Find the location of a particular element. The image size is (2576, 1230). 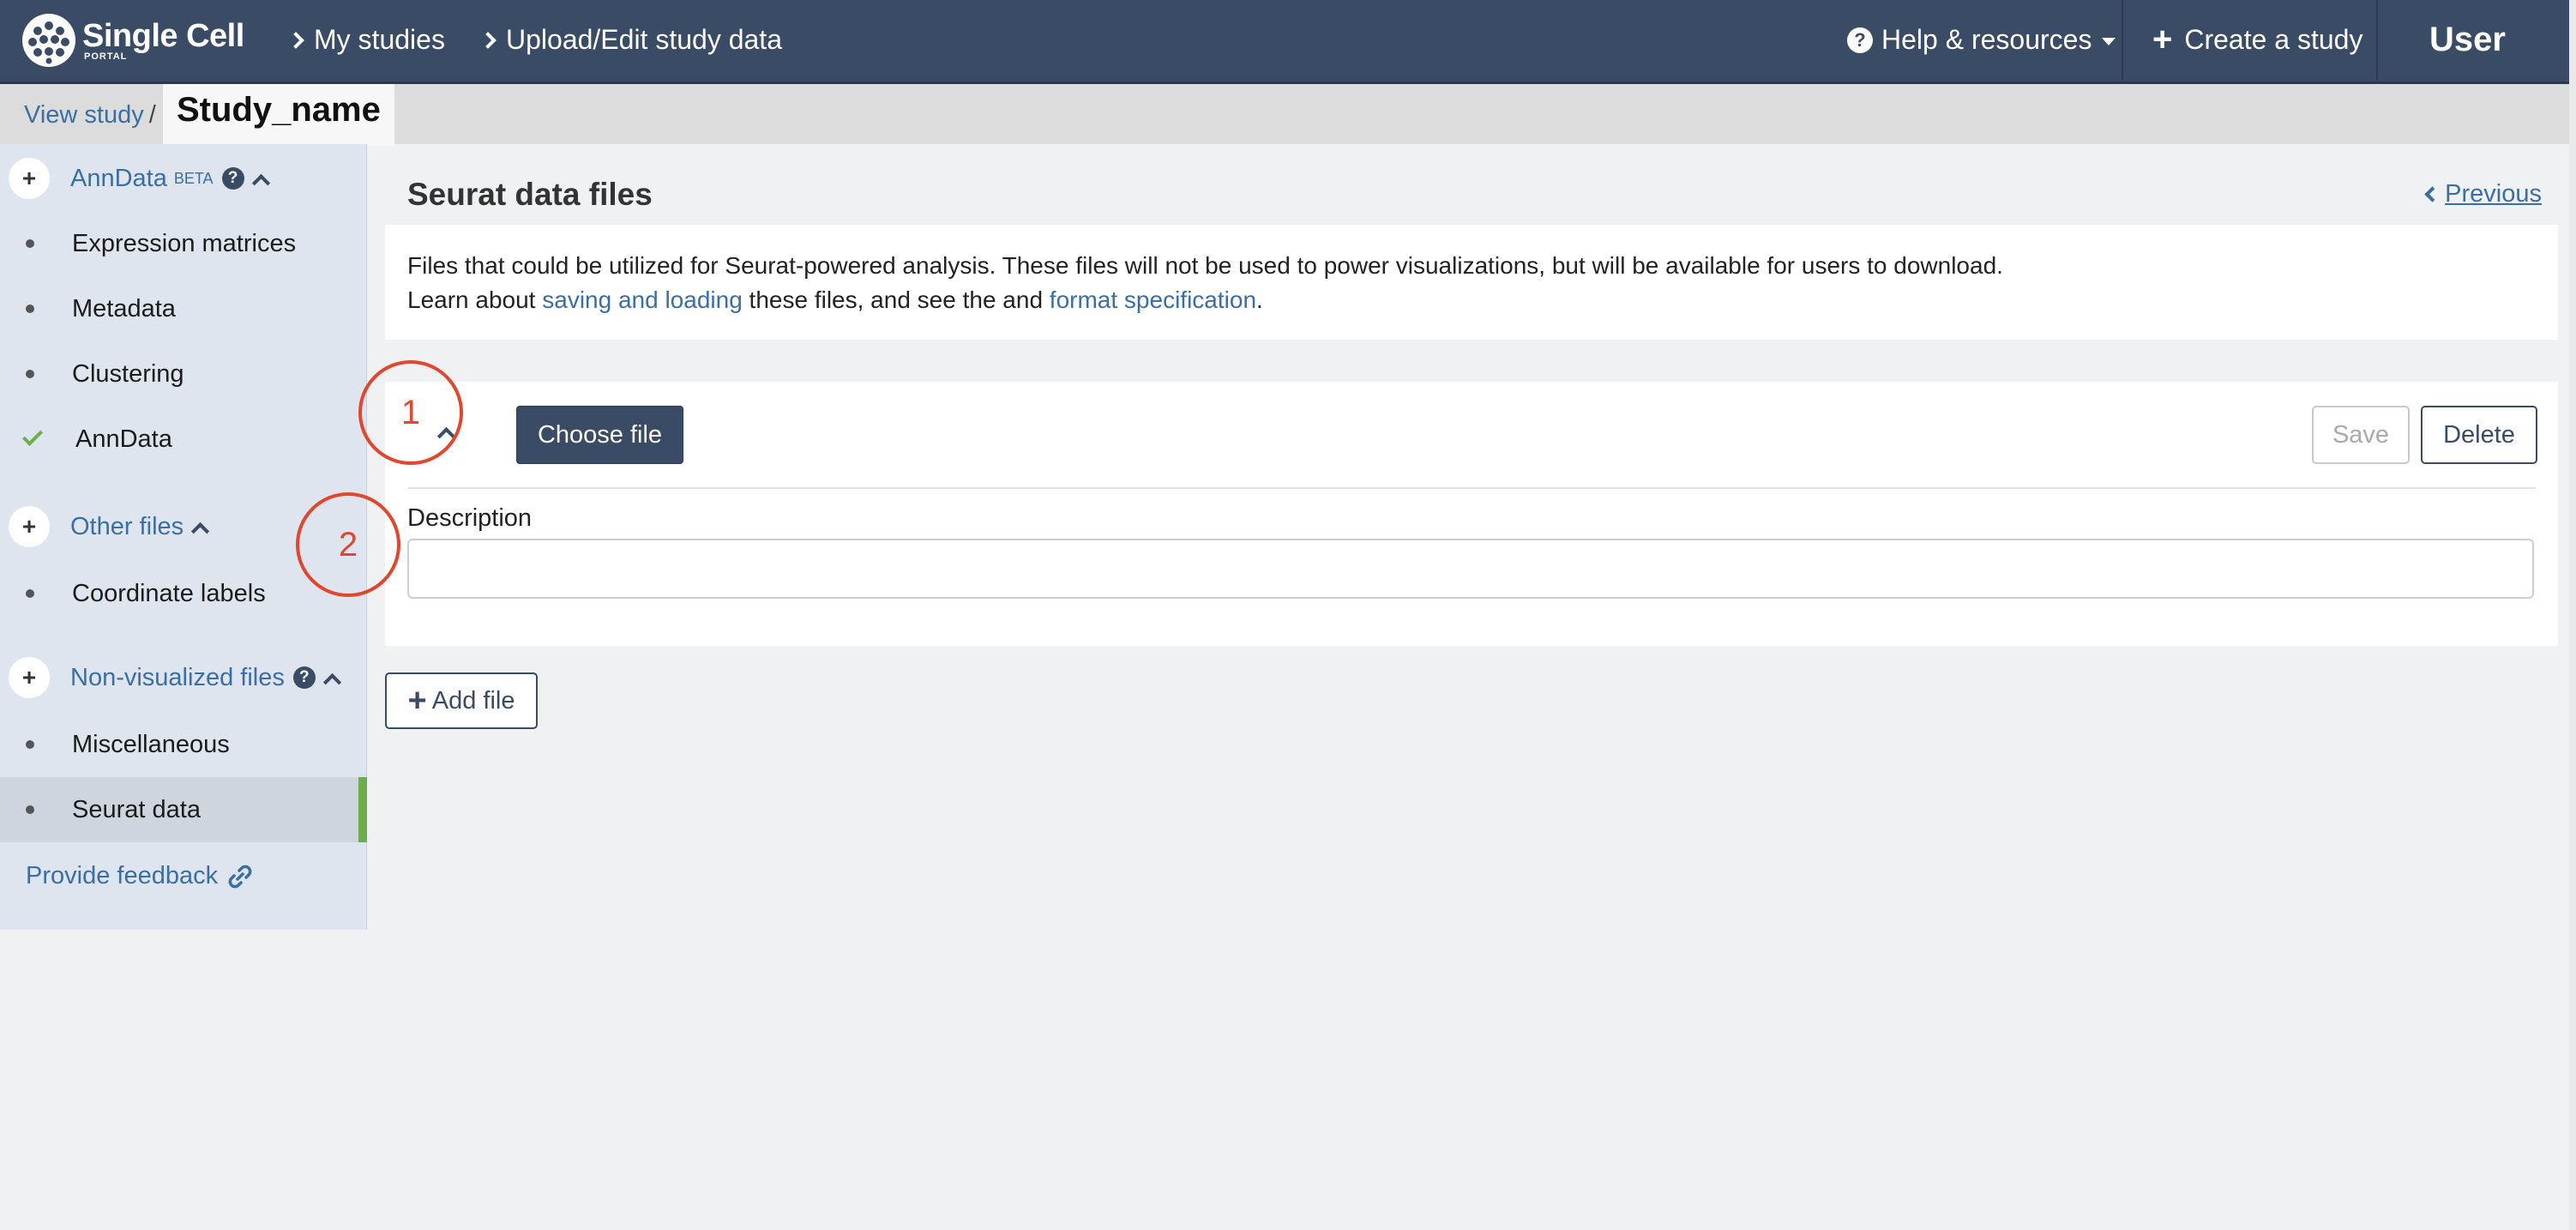

user-label: User is located at coordinates (2467, 39).